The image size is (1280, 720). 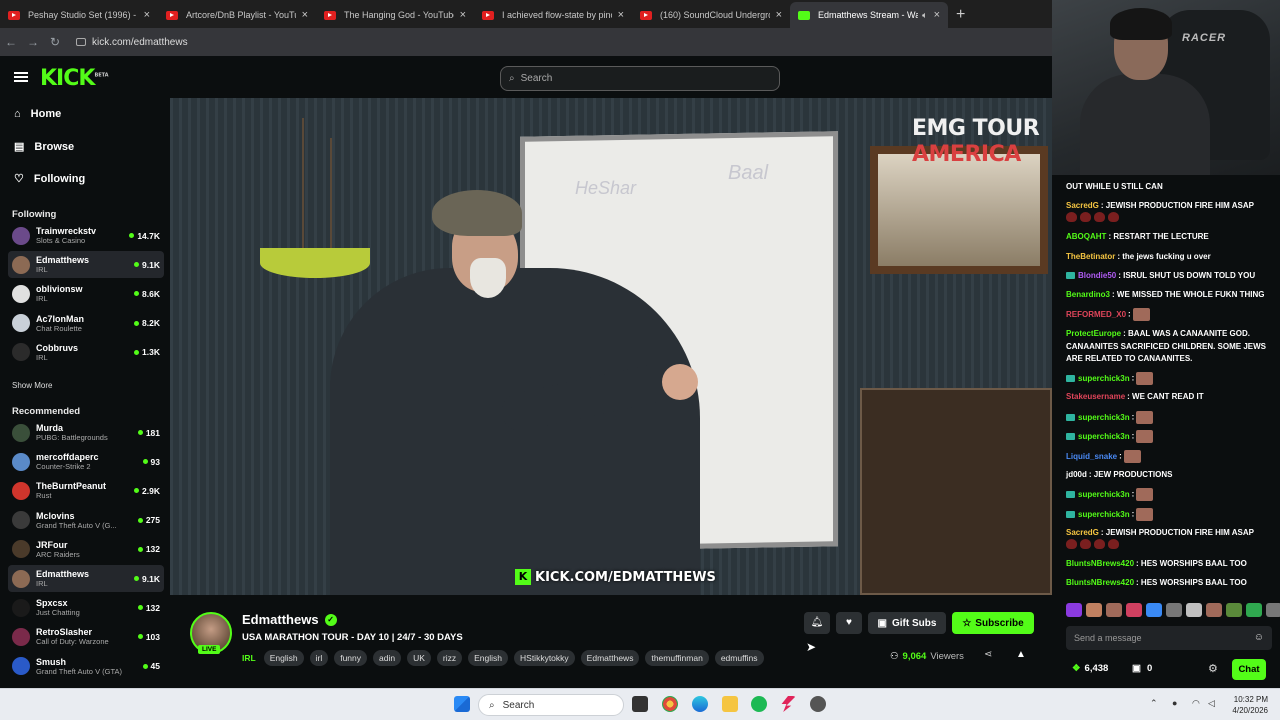 I want to click on volume-icon: ◁, so click(x=1211, y=703).